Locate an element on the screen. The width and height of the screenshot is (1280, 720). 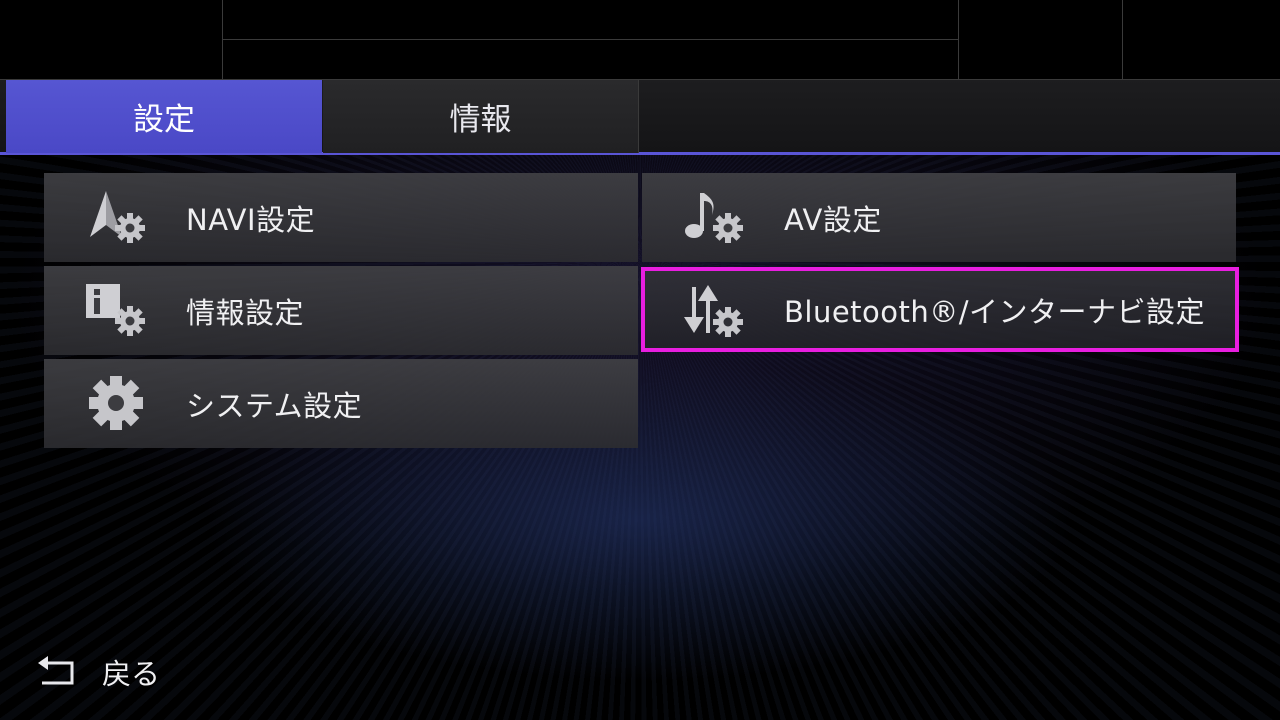
navi-settings-icon is located at coordinates (117, 217).